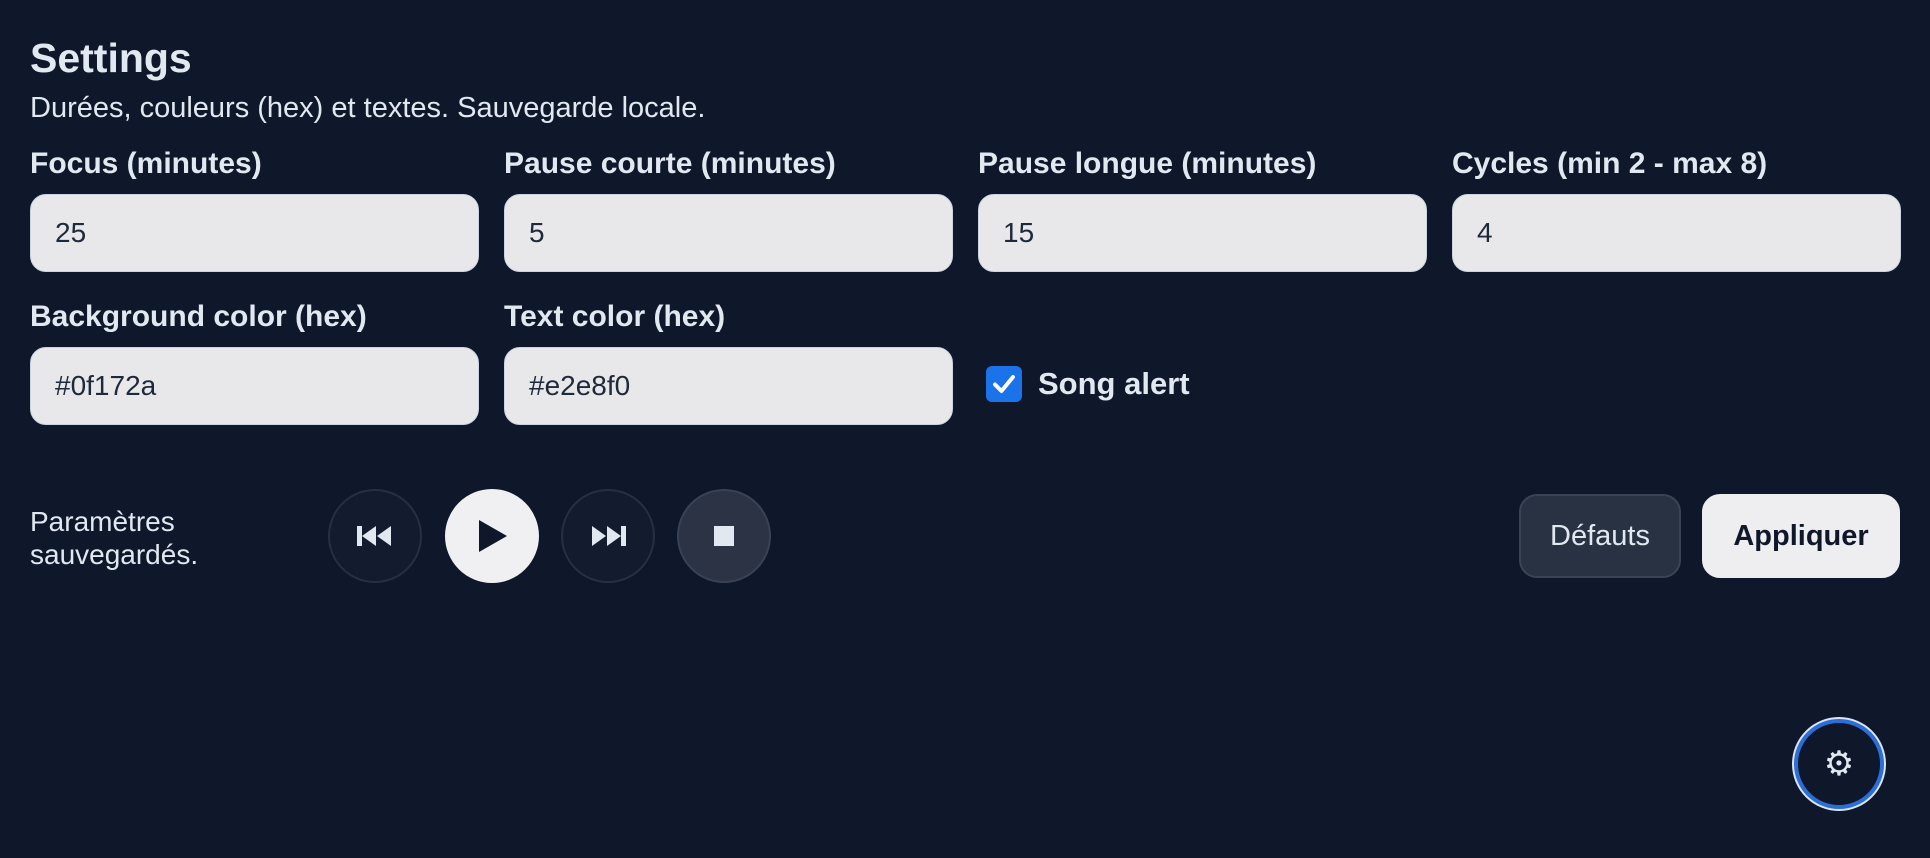  I want to click on apply-button: Appliquer, so click(1801, 536).